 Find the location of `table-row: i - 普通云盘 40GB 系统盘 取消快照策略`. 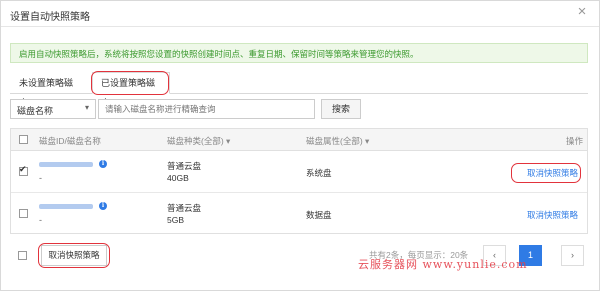

table-row: i - 普通云盘 40GB 系统盘 取消快照策略 is located at coordinates (299, 172).